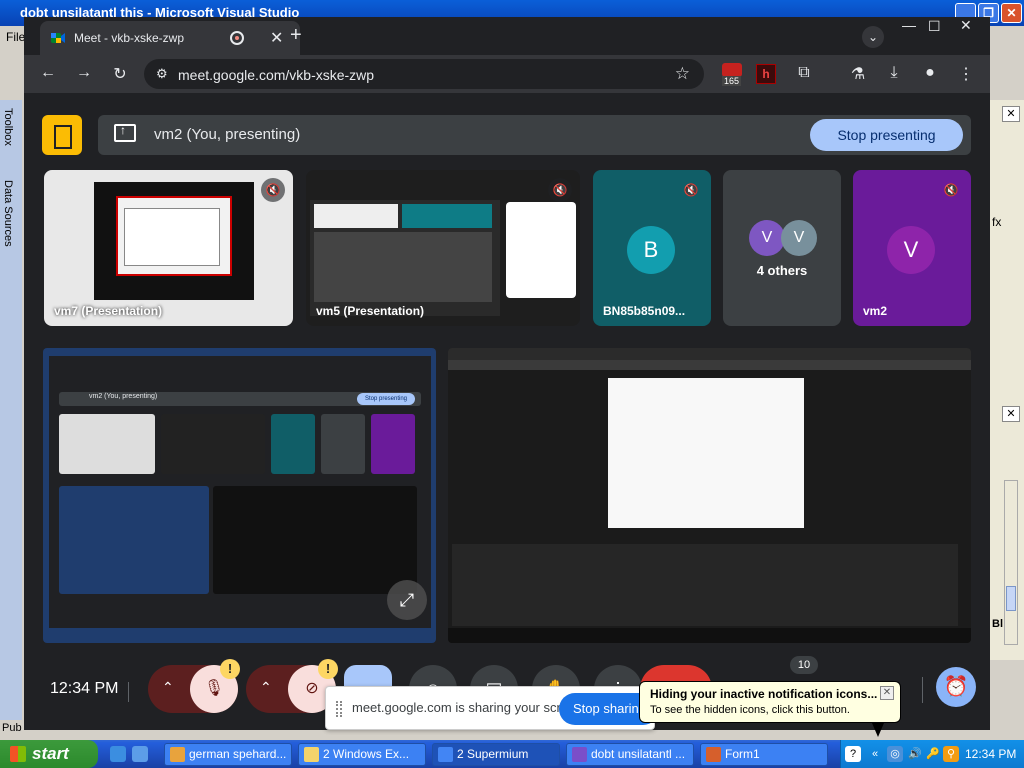 Image resolution: width=1024 pixels, height=768 pixels. I want to click on star-icon: ☆, so click(682, 74).